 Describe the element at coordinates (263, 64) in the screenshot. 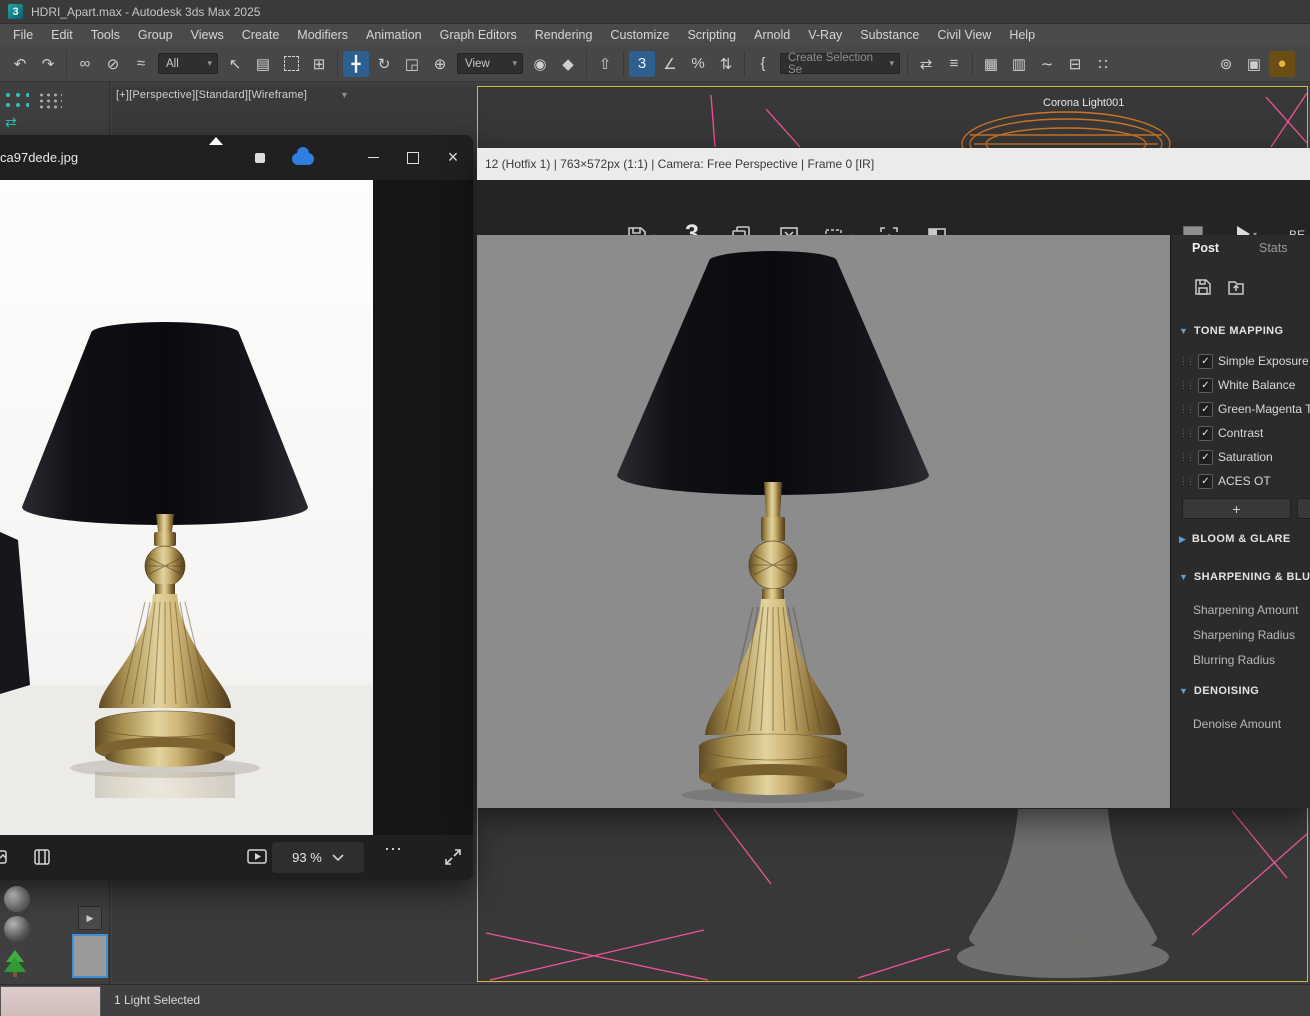

I see `select-by-name-icon: ▤` at that location.